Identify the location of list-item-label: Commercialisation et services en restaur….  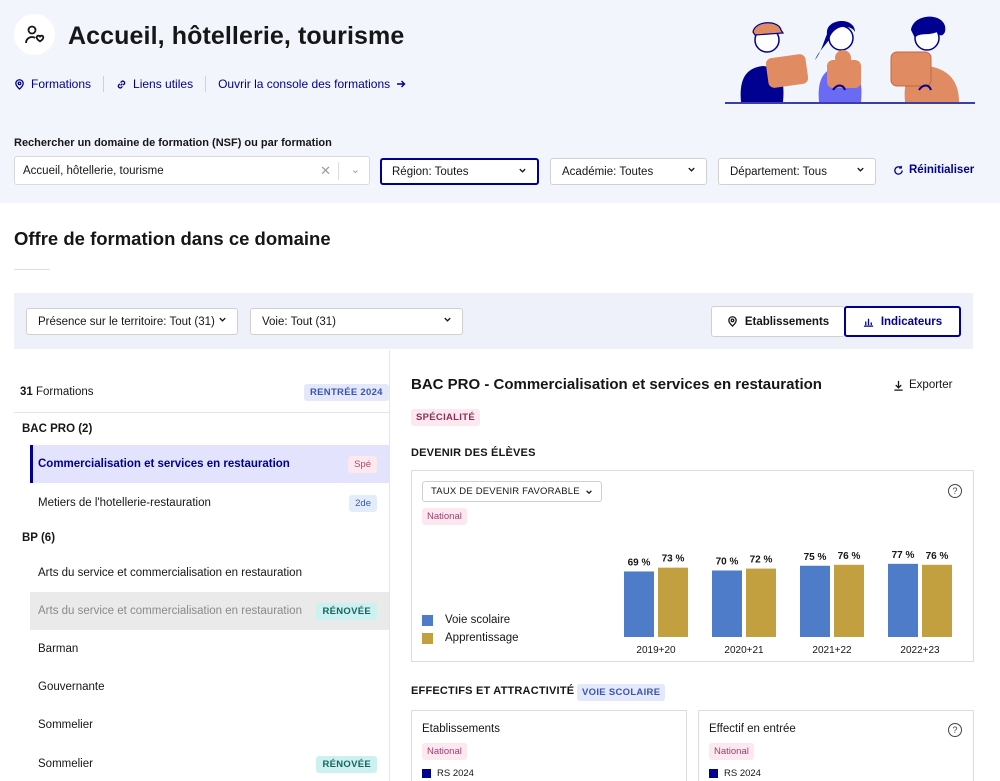
(164, 464).